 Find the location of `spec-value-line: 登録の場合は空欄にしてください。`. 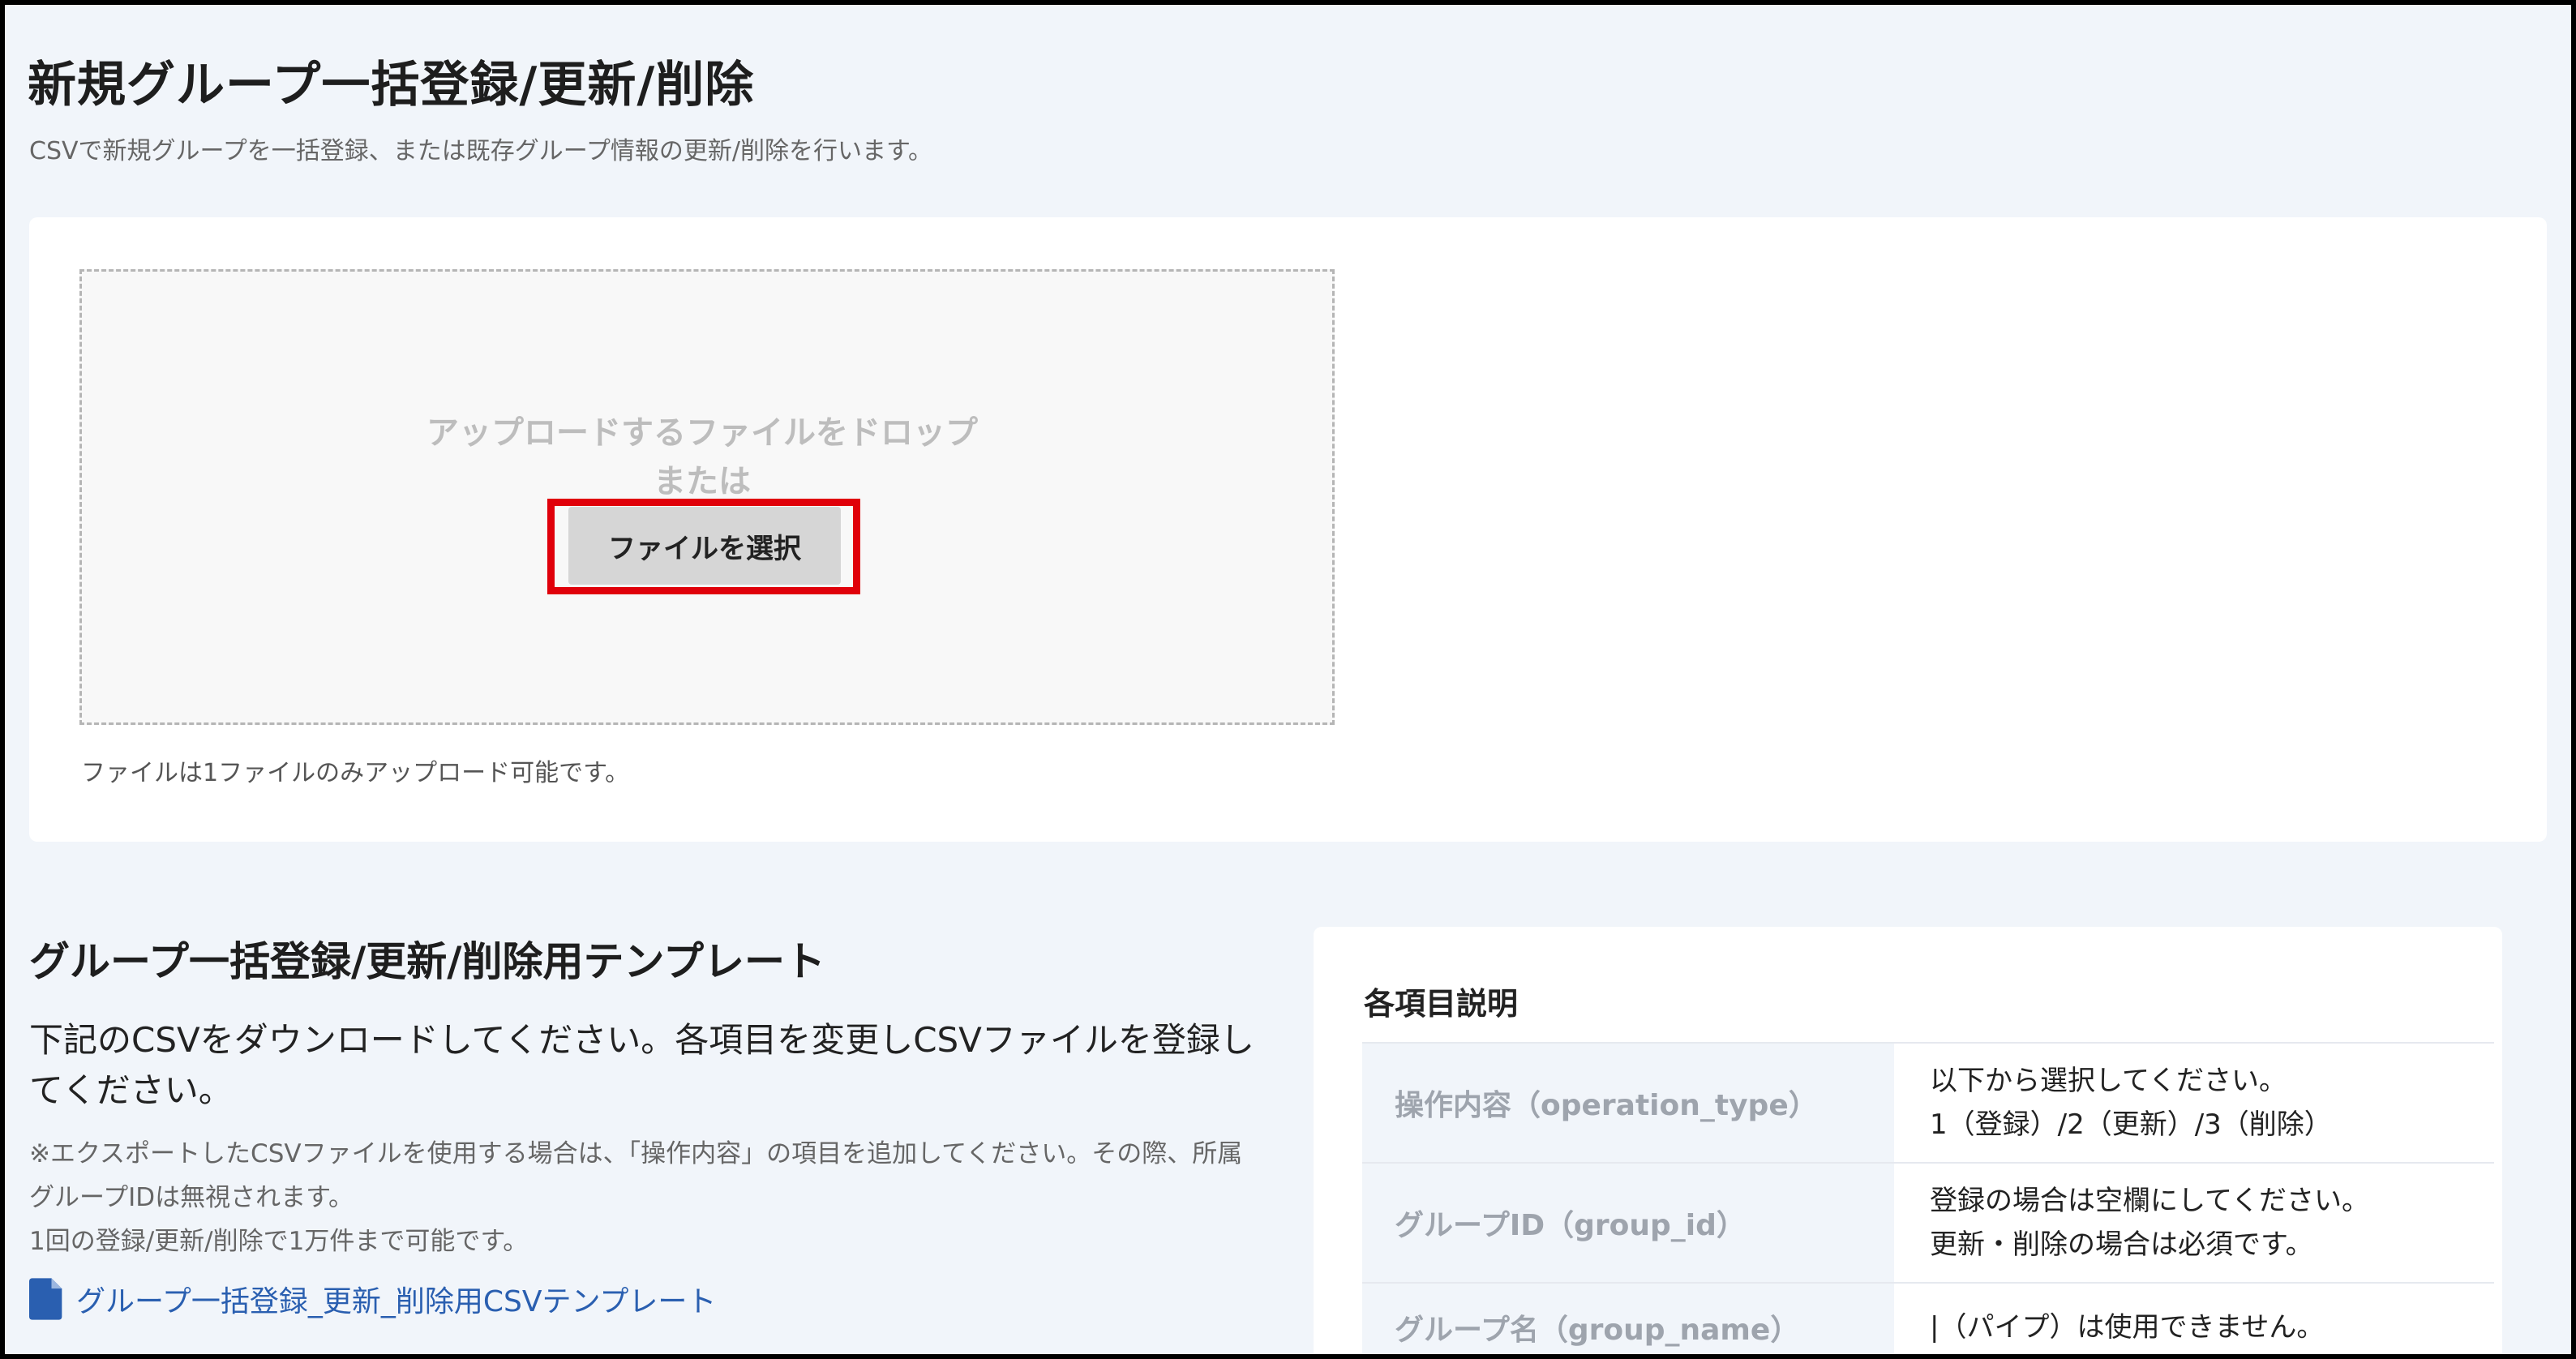

spec-value-line: 登録の場合は空欄にしてください。 is located at coordinates (2149, 1201).